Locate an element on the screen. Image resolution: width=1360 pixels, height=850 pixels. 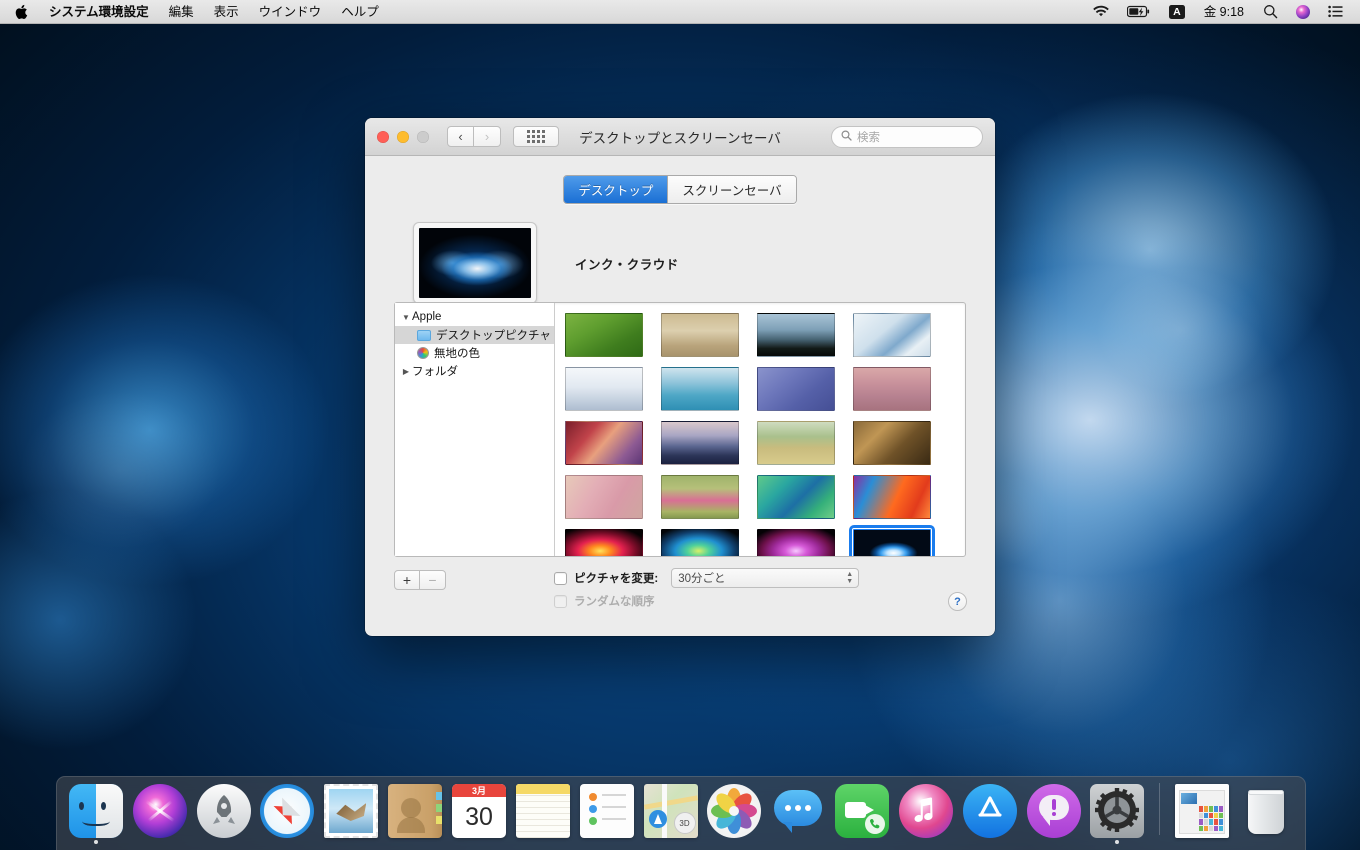
zoom-button is located at coordinates (423, 136).